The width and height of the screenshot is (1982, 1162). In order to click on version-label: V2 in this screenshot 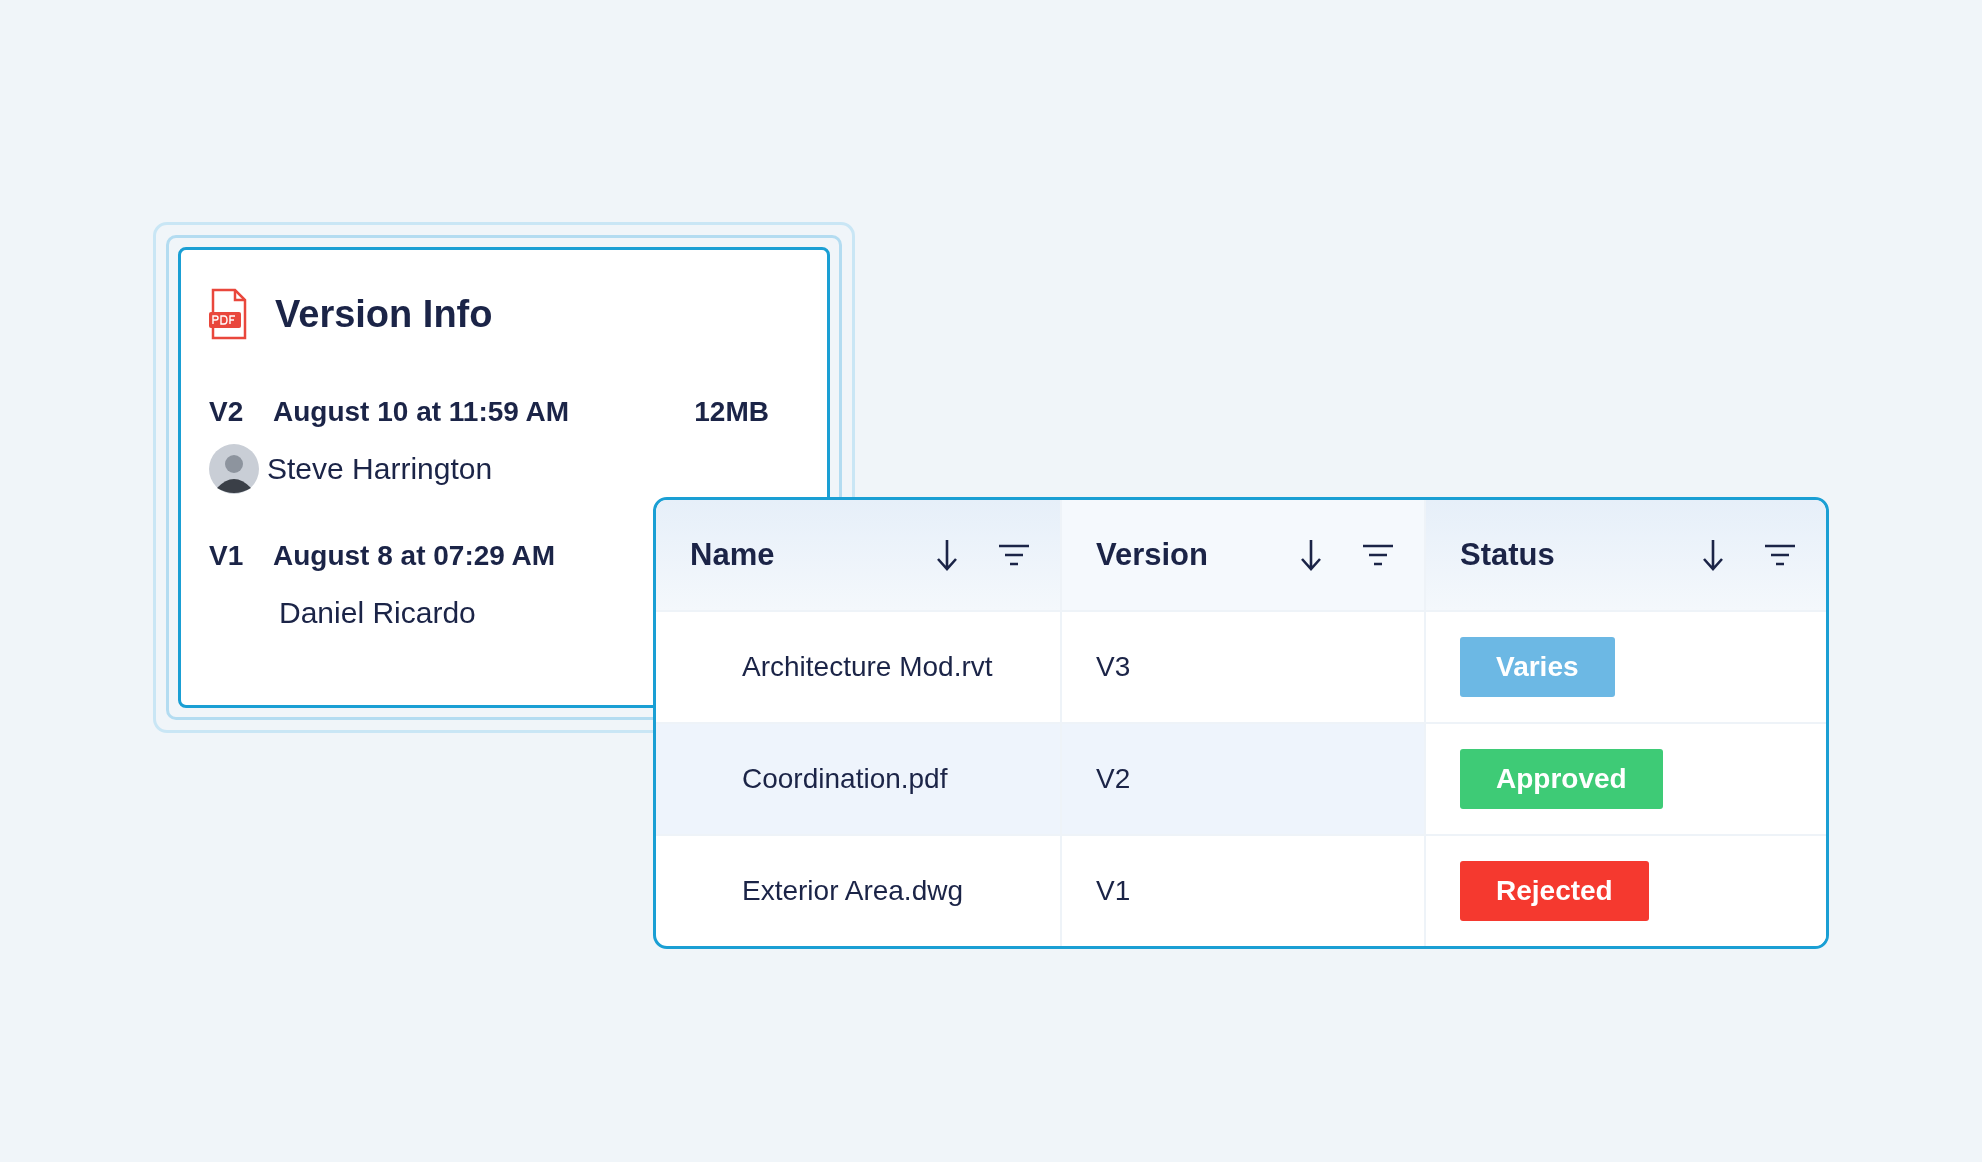, I will do `click(227, 412)`.